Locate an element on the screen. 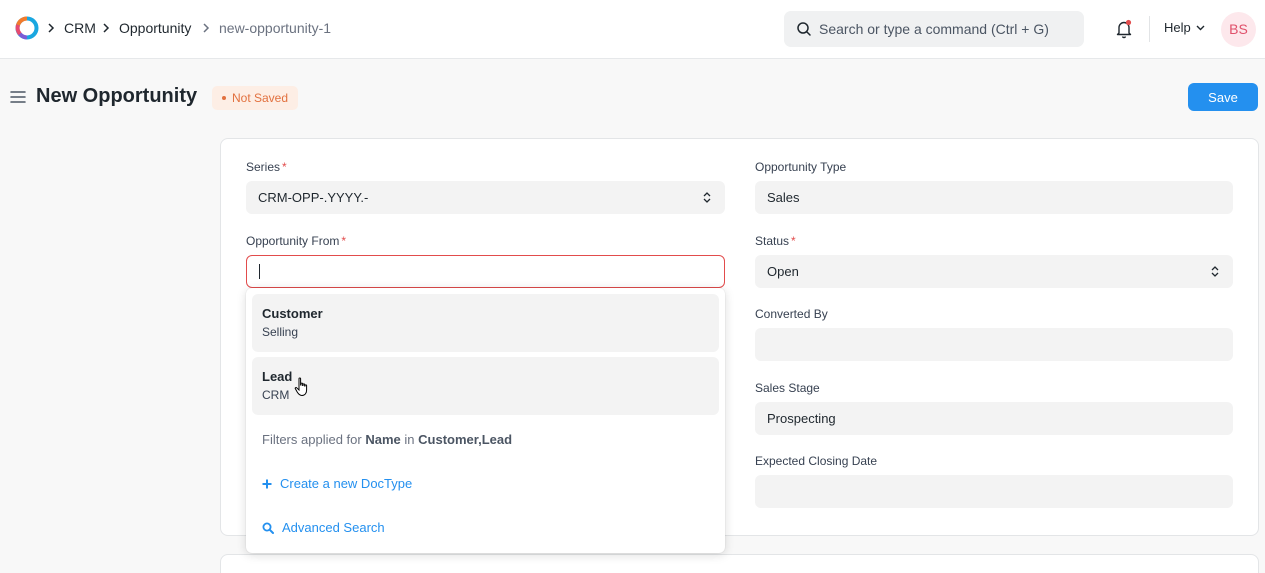 The width and height of the screenshot is (1265, 573). opportunity-type-label: Opportunity Type is located at coordinates (801, 167).